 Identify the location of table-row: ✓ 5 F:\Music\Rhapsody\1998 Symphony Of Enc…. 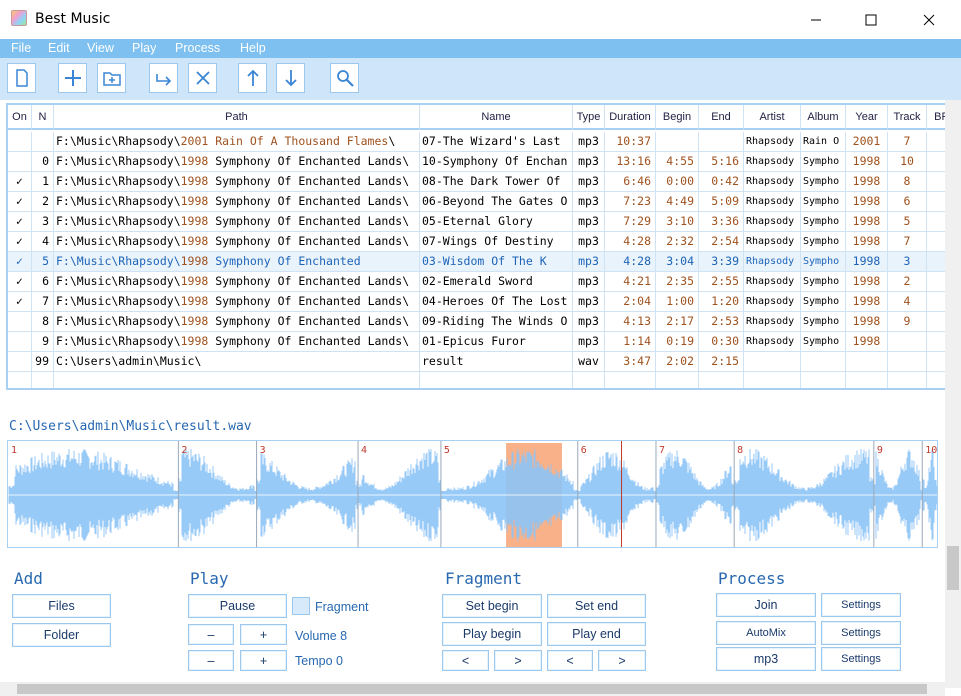
(480, 262).